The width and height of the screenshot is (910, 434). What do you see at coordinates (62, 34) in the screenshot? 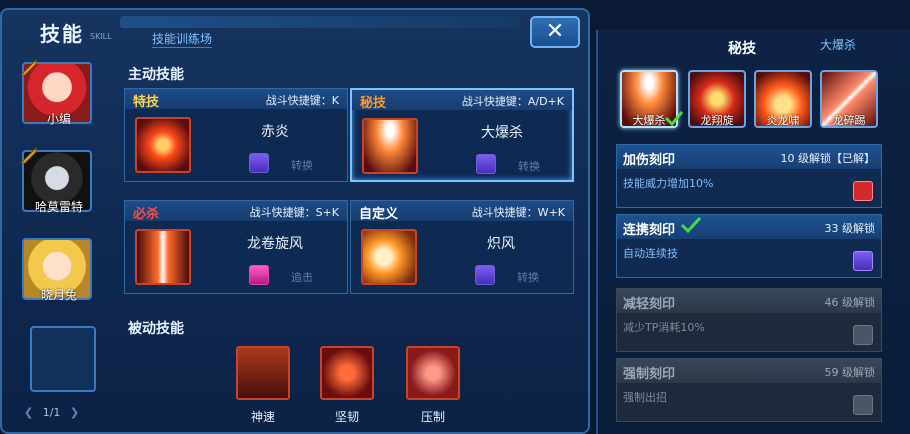
I see `page-title: 技能` at bounding box center [62, 34].